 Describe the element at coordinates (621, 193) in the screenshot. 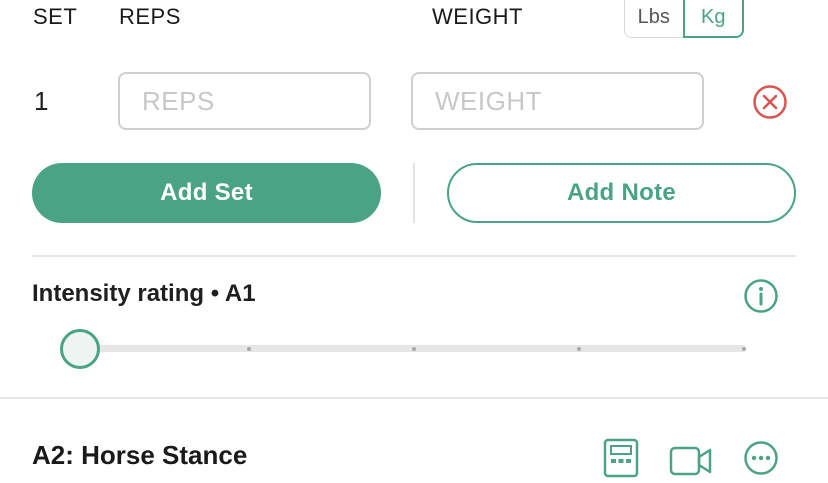

I see `add-note-button: Add Note` at that location.